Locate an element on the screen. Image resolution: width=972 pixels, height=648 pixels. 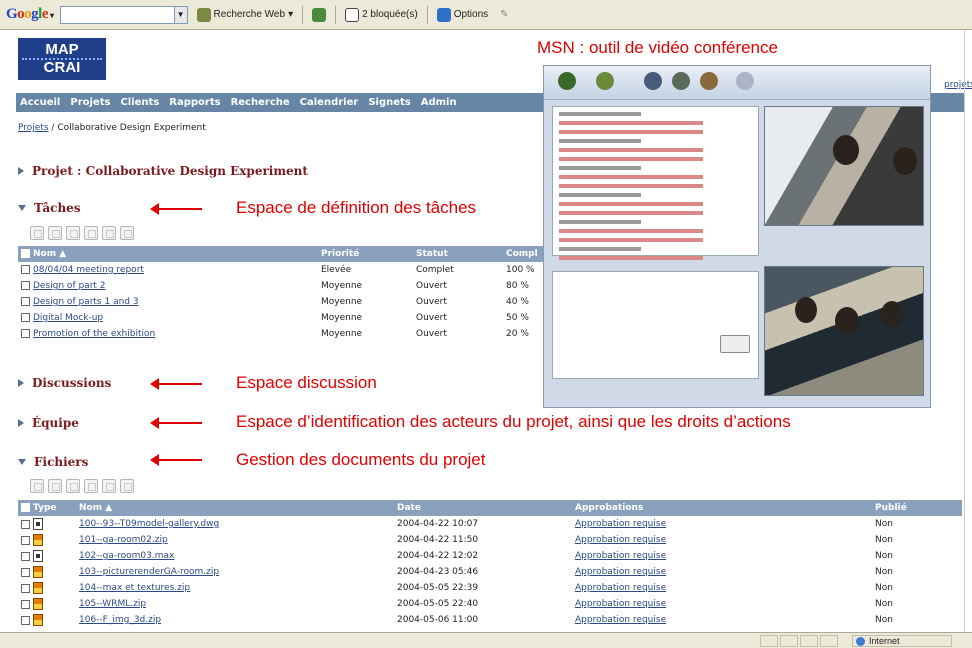
copy-task-icon is located at coordinates (73, 233).